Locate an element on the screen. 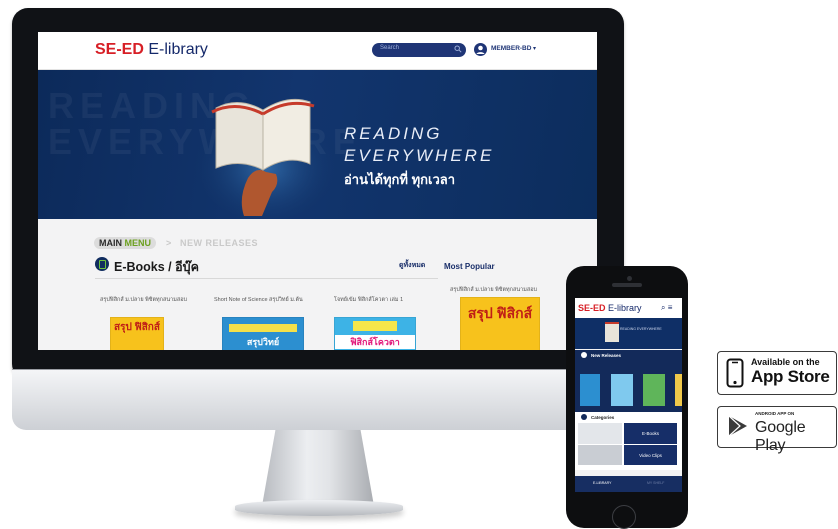 The height and width of the screenshot is (529, 838). ebooks-thumbnail is located at coordinates (600, 433).